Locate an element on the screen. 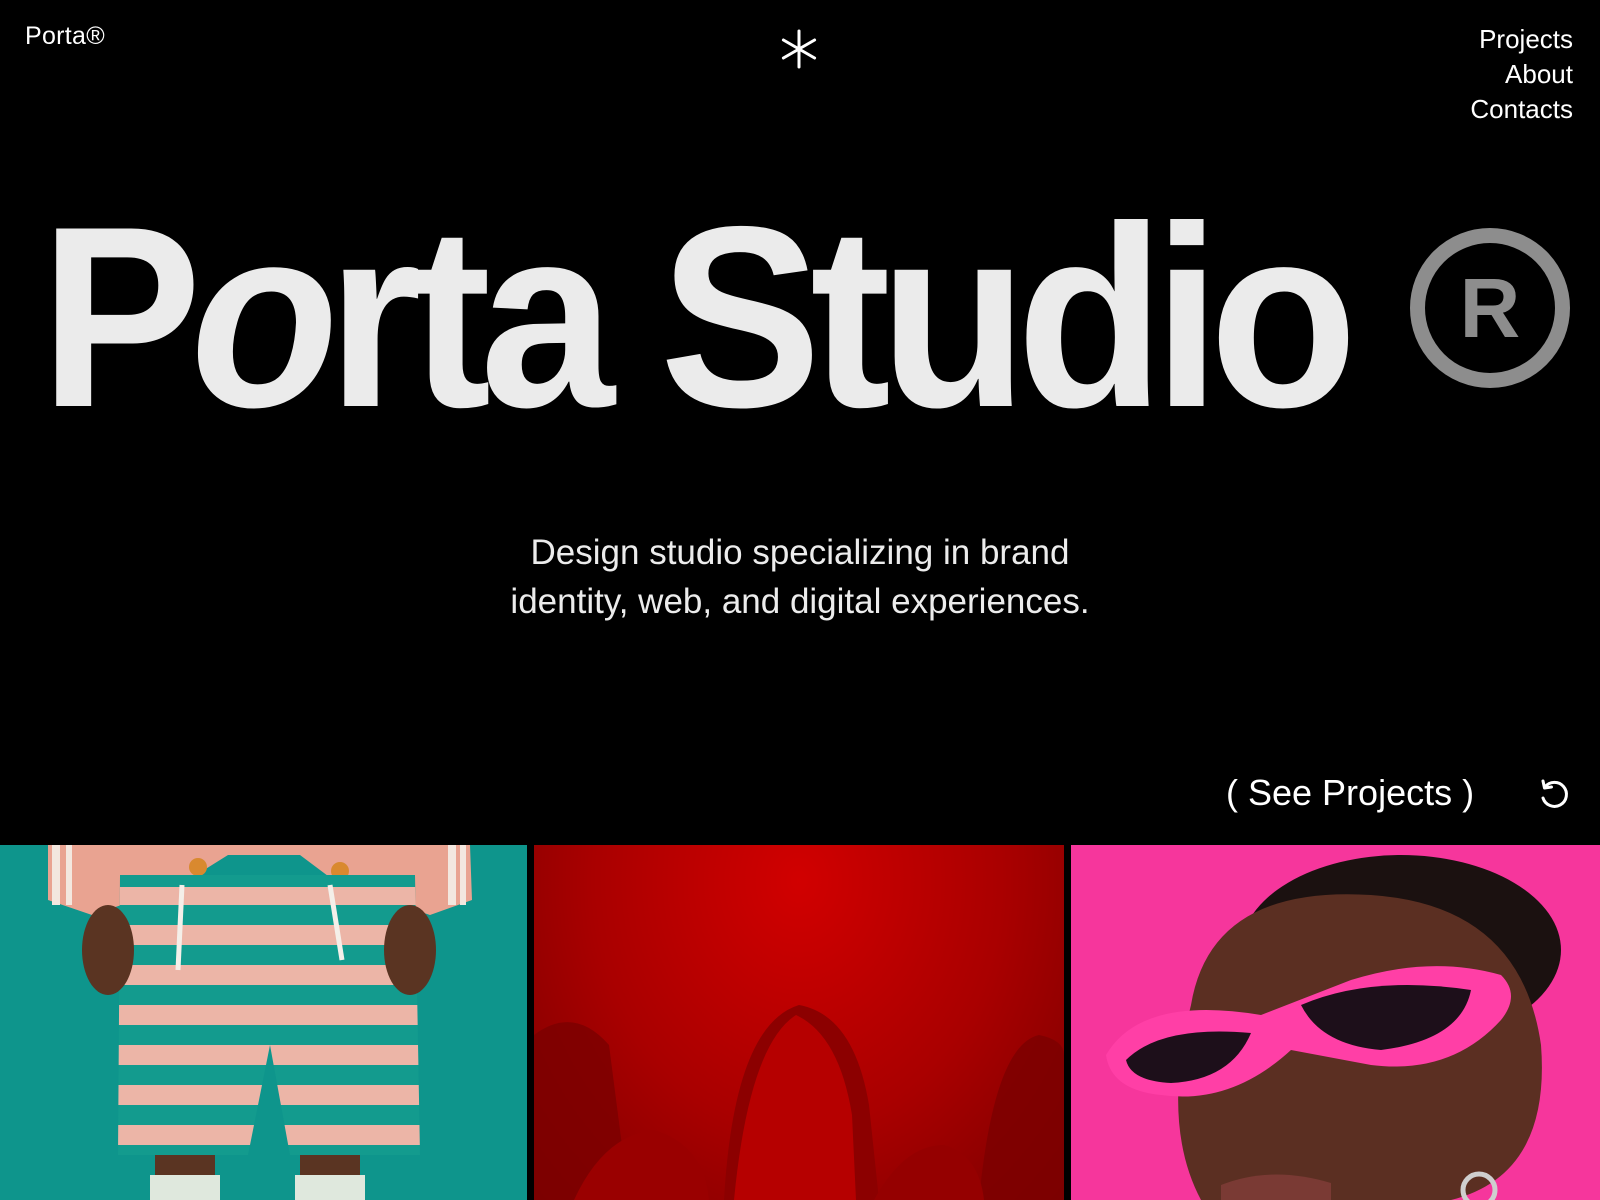  pink-sunglasses-portrait-photo is located at coordinates (1333, 1027).